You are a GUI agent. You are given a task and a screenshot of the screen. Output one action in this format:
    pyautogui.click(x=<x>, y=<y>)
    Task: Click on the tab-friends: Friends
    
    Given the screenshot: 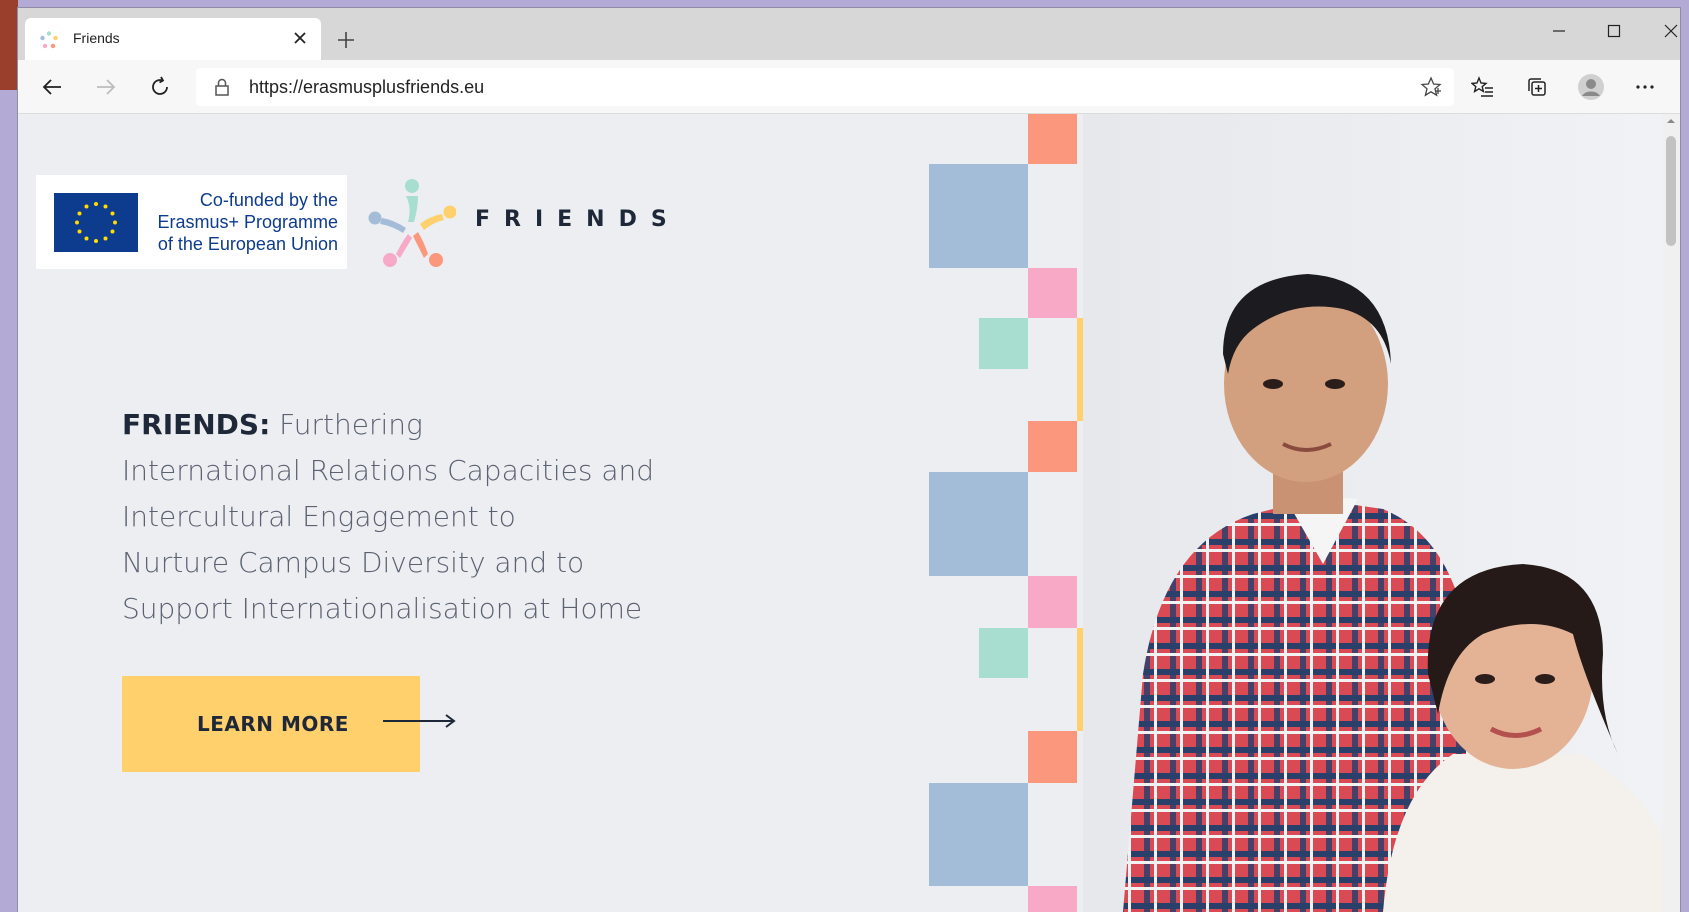 What is the action you would take?
    pyautogui.click(x=173, y=39)
    